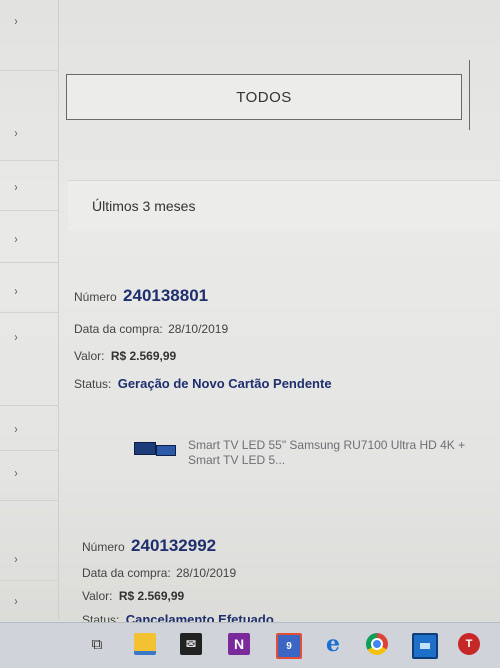 This screenshot has width=500, height=668. Describe the element at coordinates (484, 95) in the screenshot. I see `scroll-edge` at that location.